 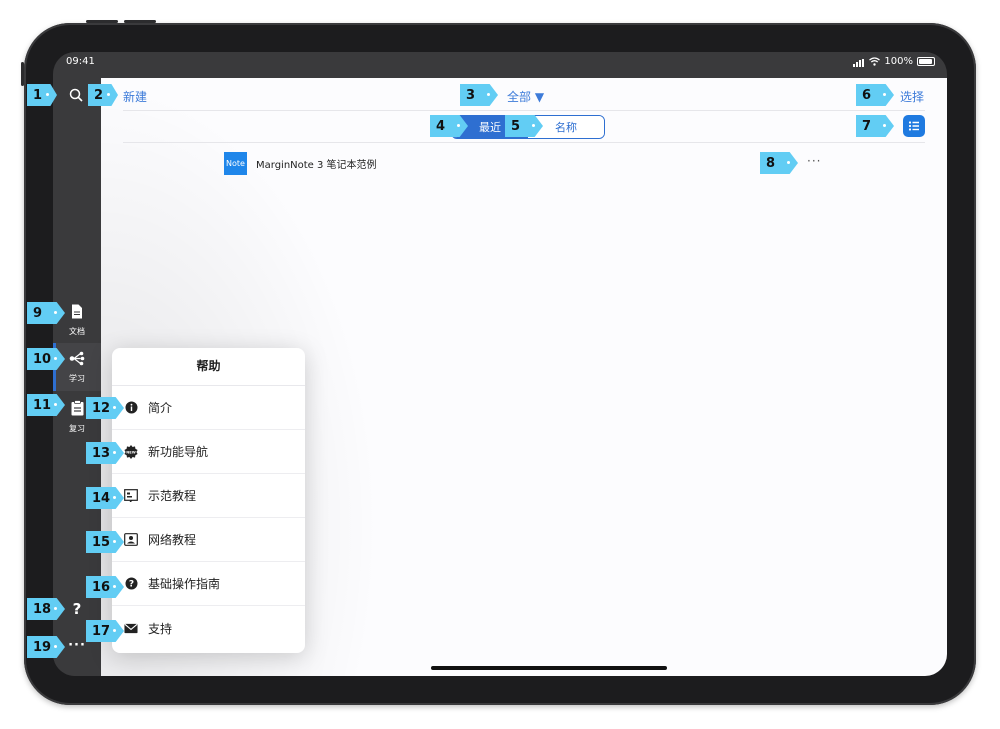 I want to click on status-time: 09:41, so click(x=80, y=61).